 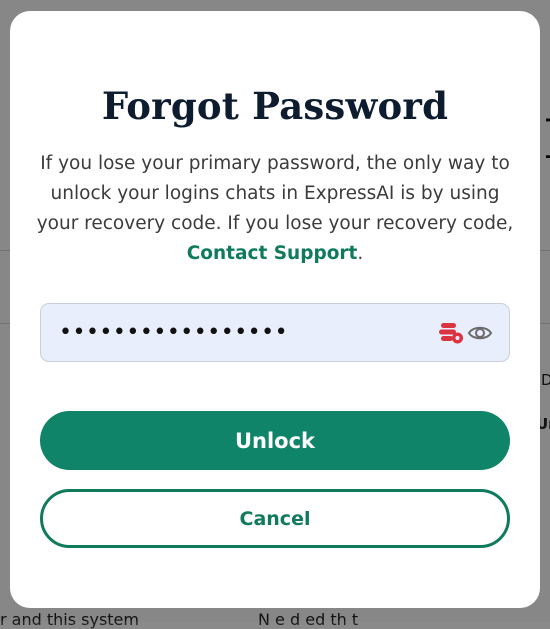 What do you see at coordinates (275, 106) in the screenshot?
I see `dialog-title: Forgot Password` at bounding box center [275, 106].